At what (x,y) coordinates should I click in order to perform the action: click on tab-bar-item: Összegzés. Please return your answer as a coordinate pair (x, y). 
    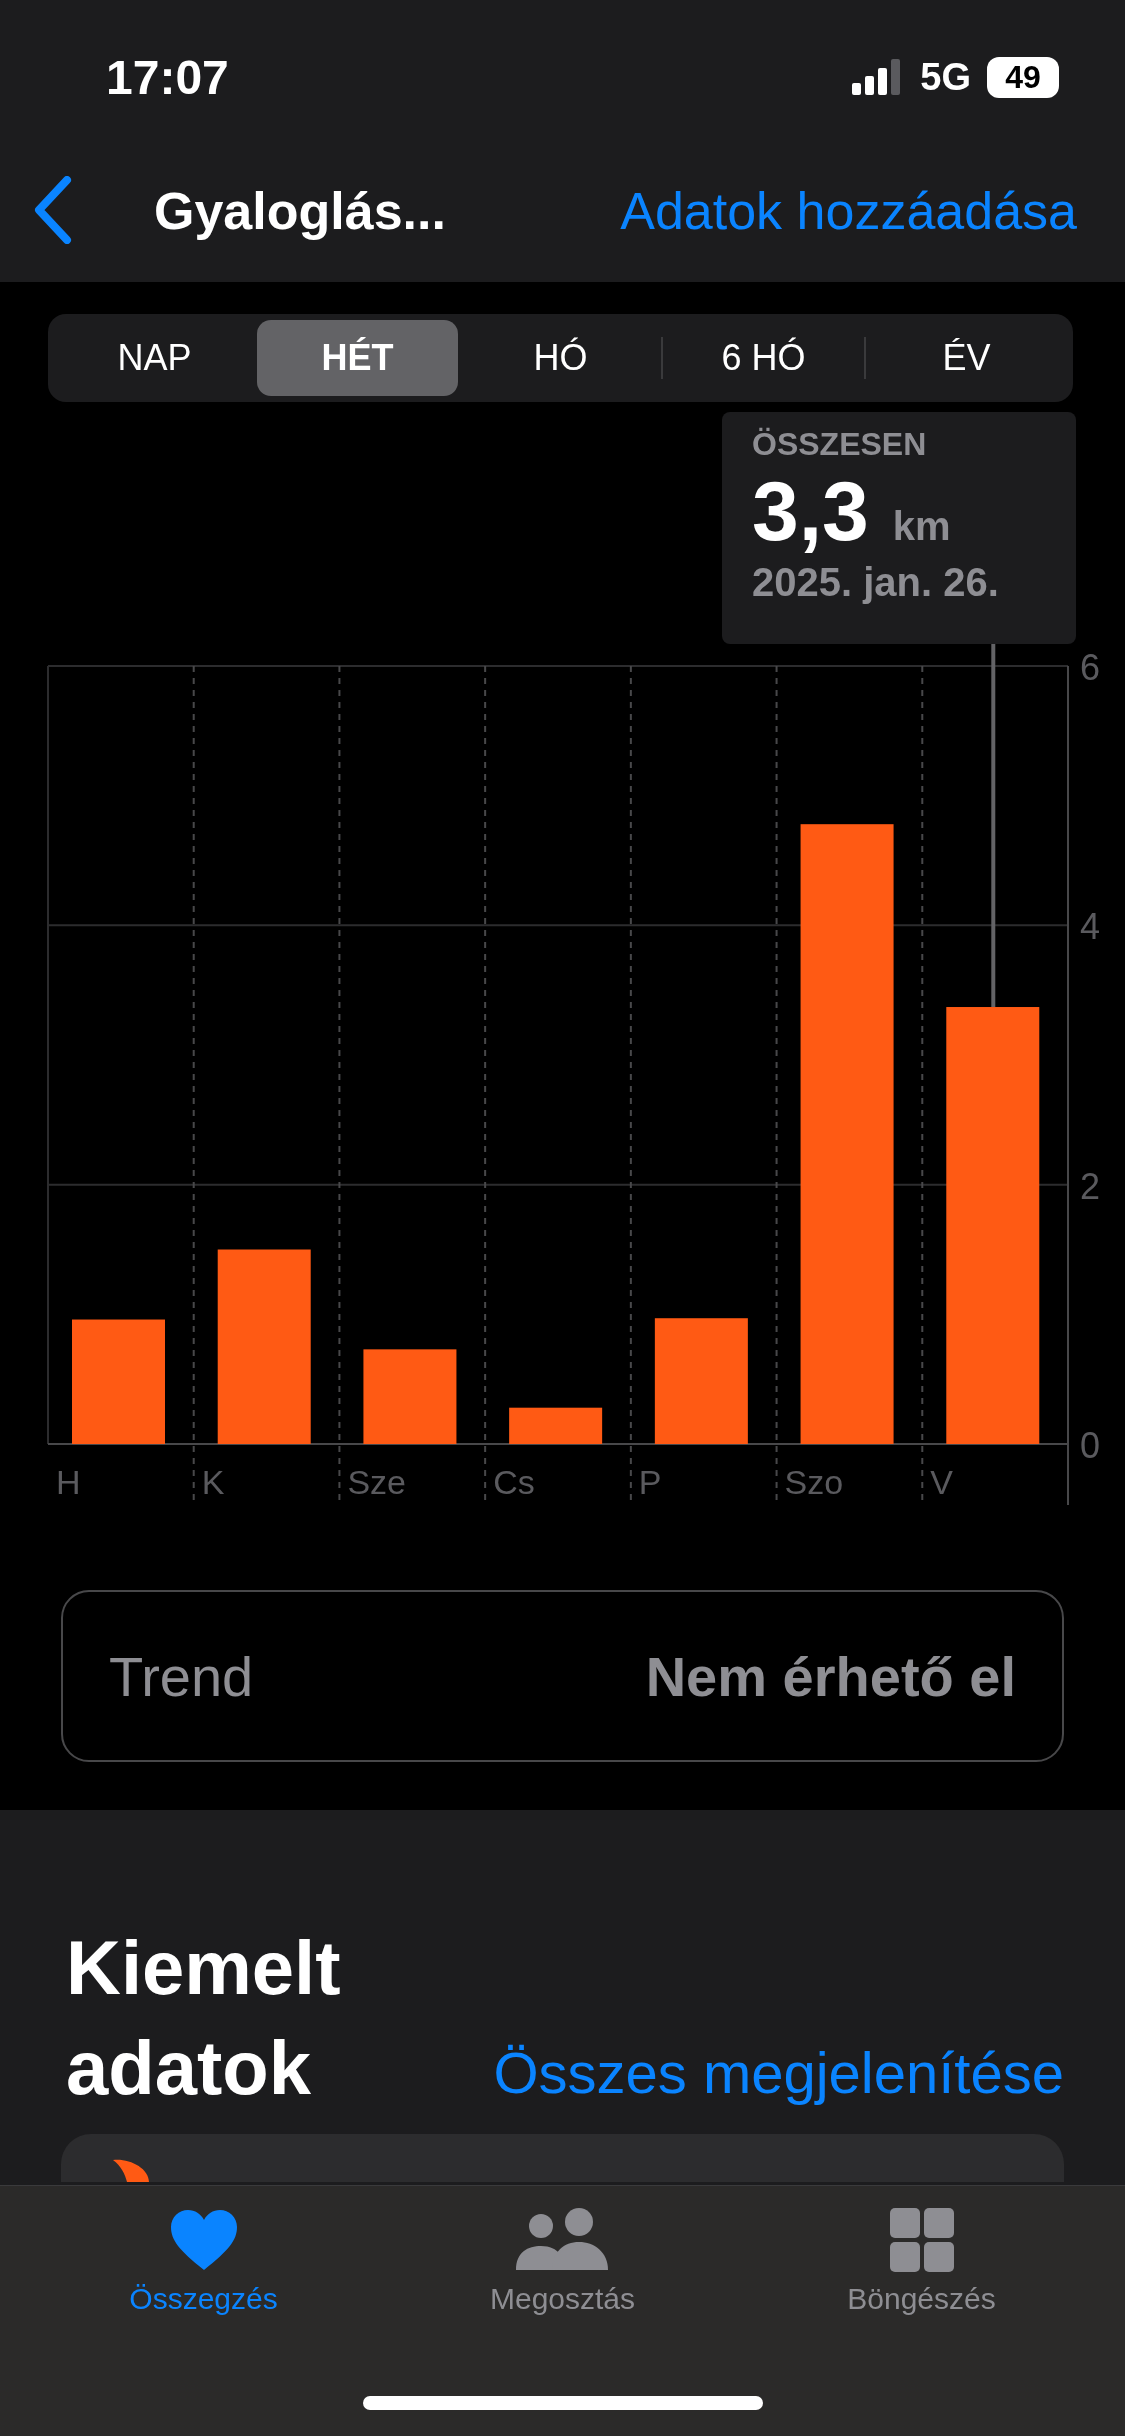
    Looking at the image, I should click on (203, 2261).